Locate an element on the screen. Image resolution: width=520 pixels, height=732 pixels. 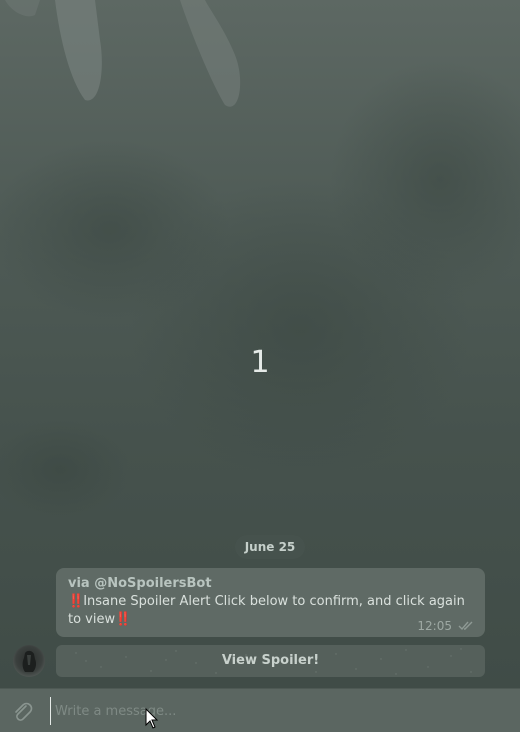
message-time: 12:05 is located at coordinates (434, 626).